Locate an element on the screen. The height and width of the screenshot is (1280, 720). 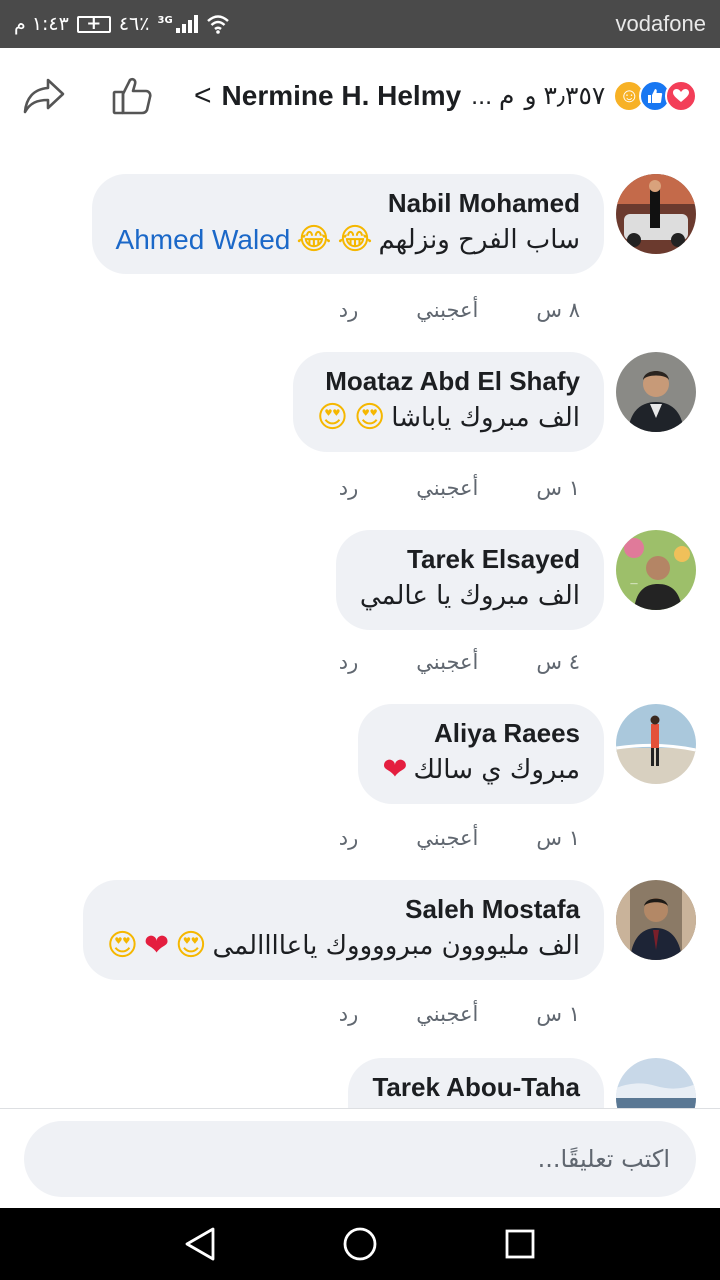
back-button is located at coordinates (200, 1244).